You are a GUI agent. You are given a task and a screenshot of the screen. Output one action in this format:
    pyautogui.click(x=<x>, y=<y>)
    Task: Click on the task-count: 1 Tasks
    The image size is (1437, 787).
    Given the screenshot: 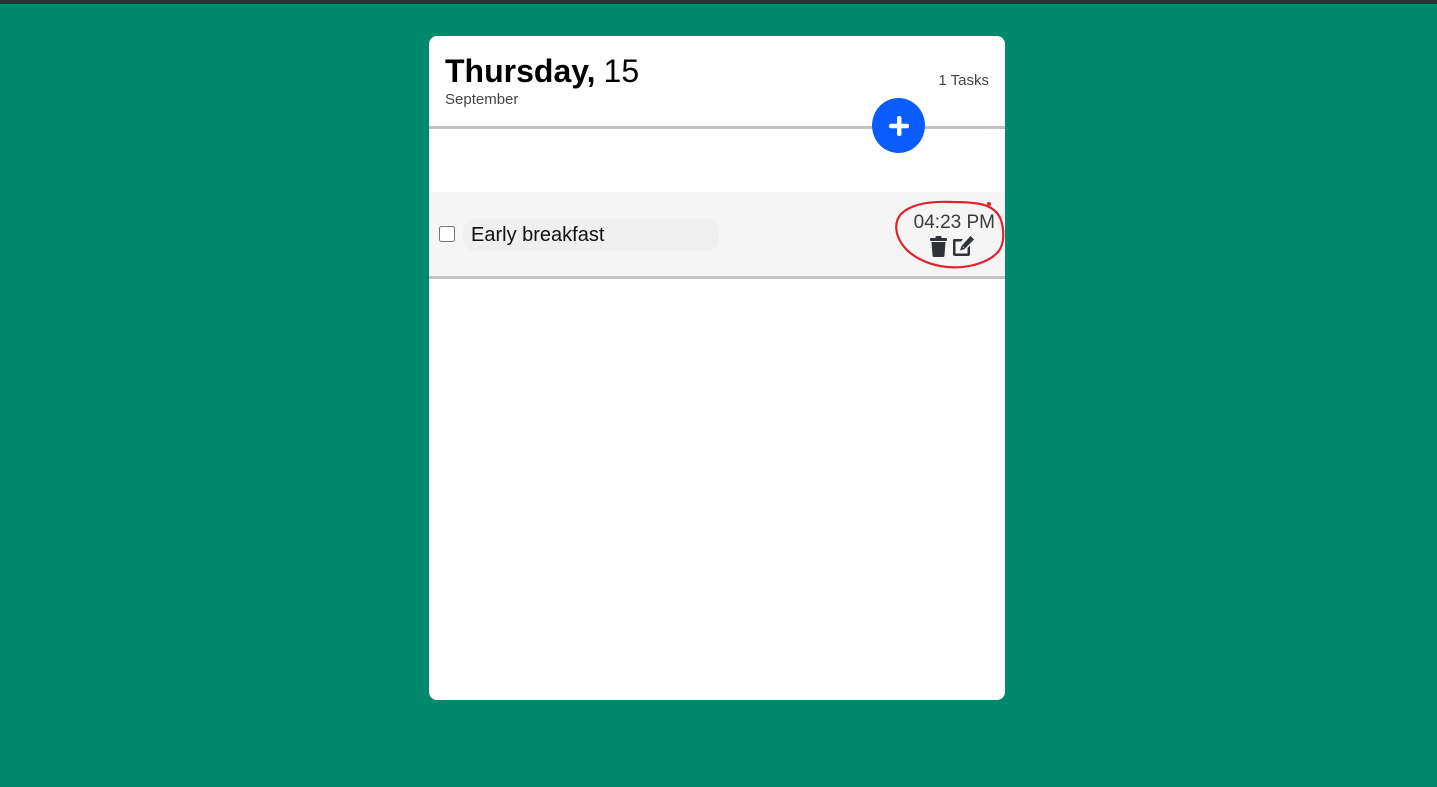 What is the action you would take?
    pyautogui.click(x=963, y=80)
    